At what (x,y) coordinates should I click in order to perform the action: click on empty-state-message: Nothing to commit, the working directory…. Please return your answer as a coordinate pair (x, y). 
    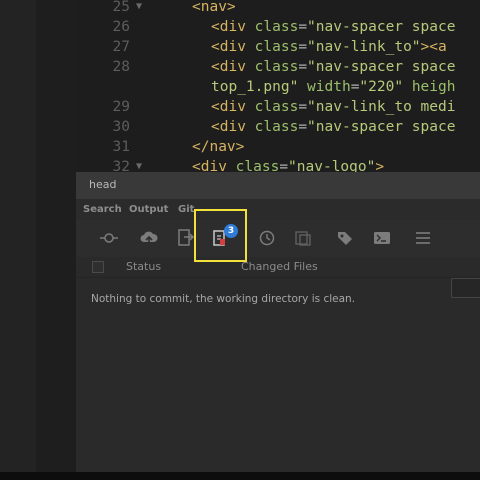
    Looking at the image, I should click on (223, 299).